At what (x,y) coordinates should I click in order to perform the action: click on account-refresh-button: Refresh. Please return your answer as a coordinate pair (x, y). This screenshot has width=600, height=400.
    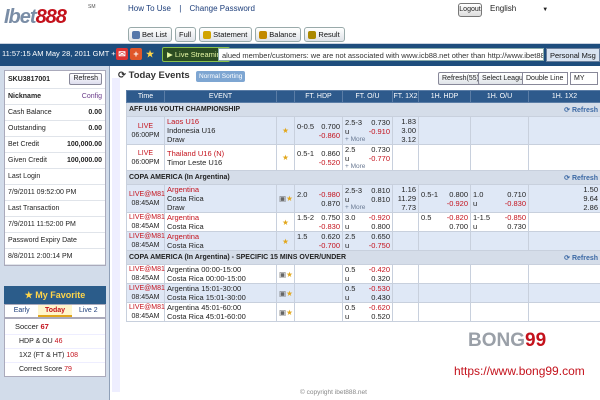
    Looking at the image, I should click on (85, 79).